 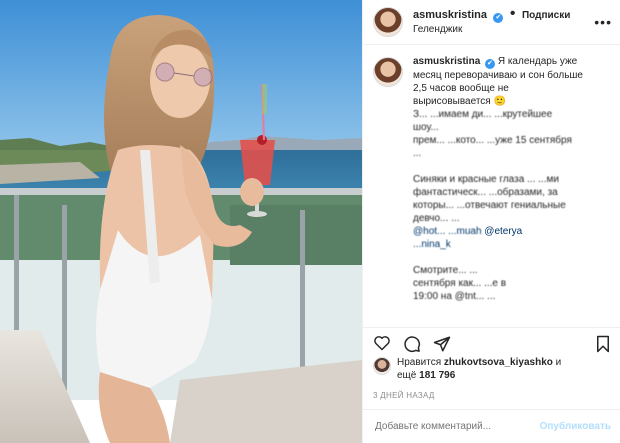 I want to click on liker-username: zhukovtsova_kiyashko, so click(x=498, y=362).